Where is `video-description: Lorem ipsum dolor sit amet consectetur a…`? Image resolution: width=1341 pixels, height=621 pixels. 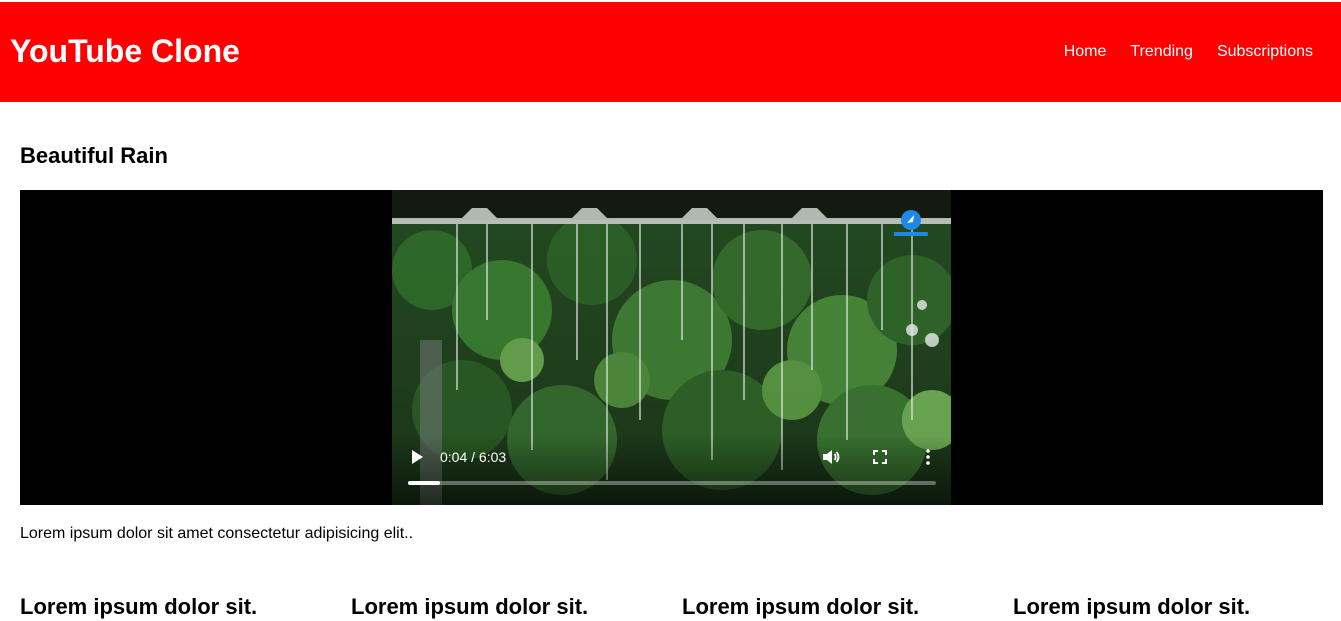 video-description: Lorem ipsum dolor sit amet consectetur a… is located at coordinates (217, 533).